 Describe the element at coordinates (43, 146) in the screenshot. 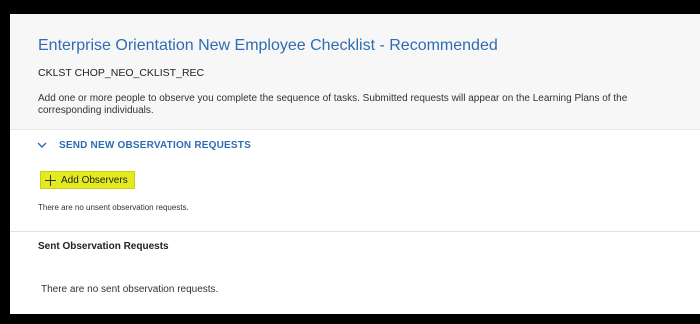

I see `chevron-down-icon` at that location.